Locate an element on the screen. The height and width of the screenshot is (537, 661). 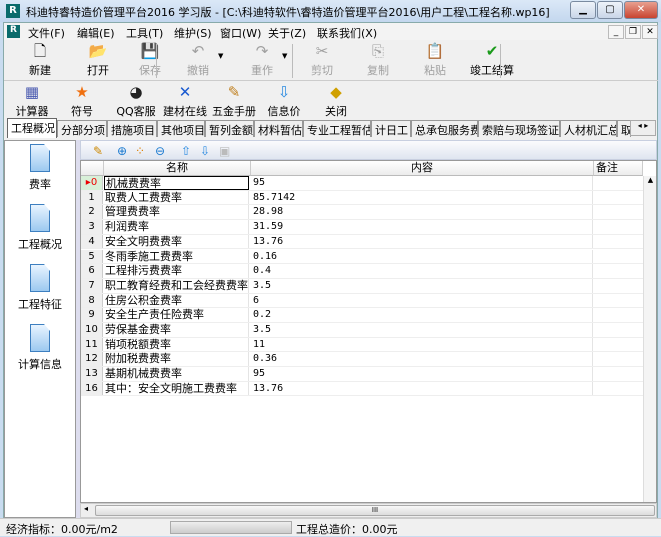
move-up-icon: ⇧ is located at coordinates (186, 151).